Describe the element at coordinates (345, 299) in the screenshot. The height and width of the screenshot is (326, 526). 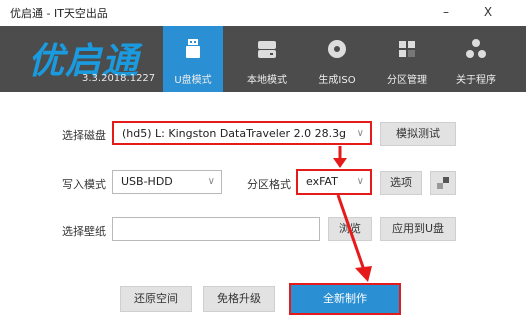
I see `new-create-button: 全新制作` at that location.